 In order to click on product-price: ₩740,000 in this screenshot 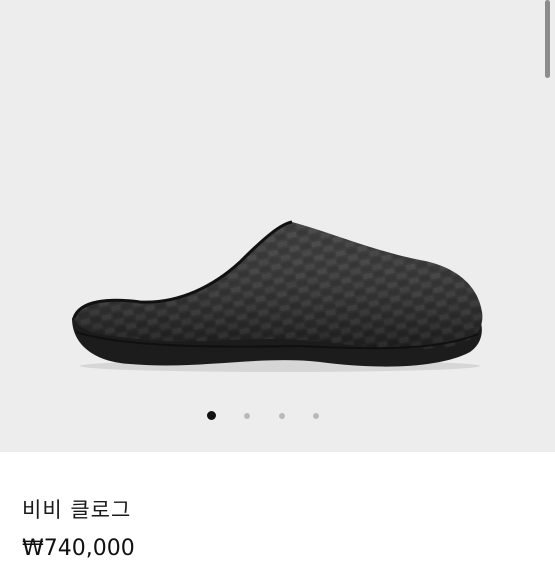, I will do `click(78, 548)`.